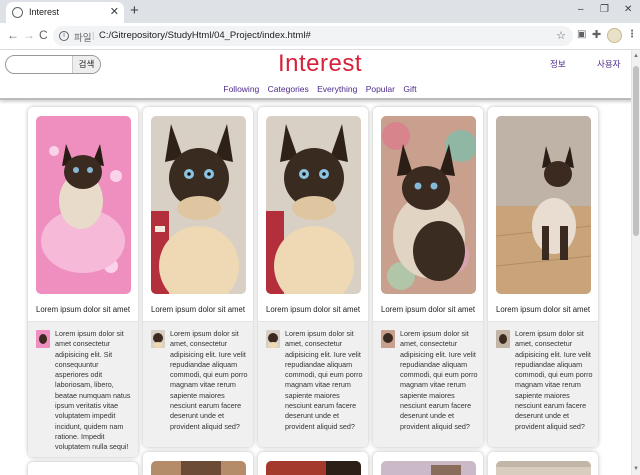  What do you see at coordinates (42, 64) in the screenshot?
I see `search-input` at bounding box center [42, 64].